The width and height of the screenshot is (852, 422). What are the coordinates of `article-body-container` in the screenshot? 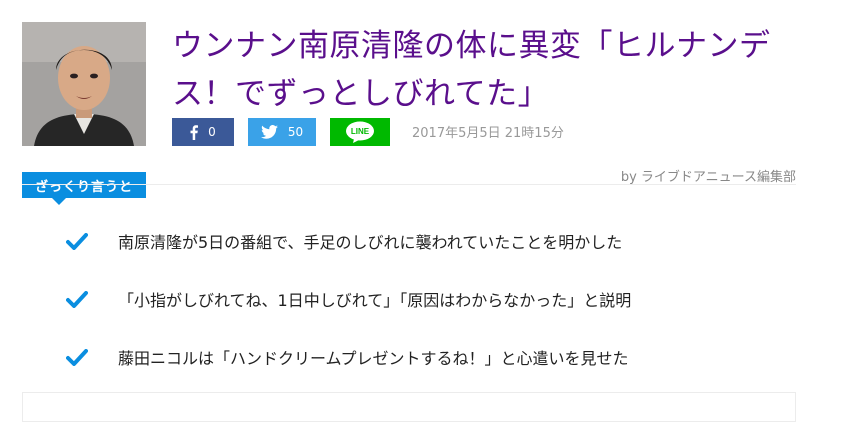 It's located at (409, 407).